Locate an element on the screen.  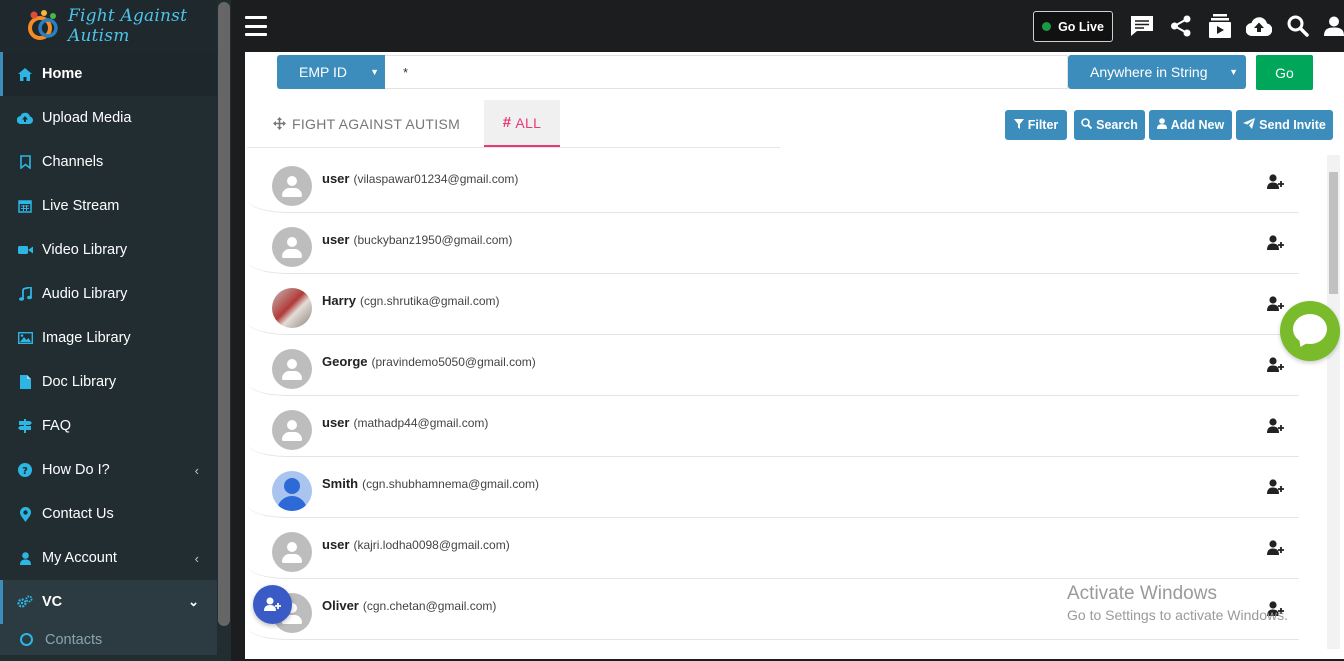
sidebar-subitem-contacts: Contacts is located at coordinates (108, 639).